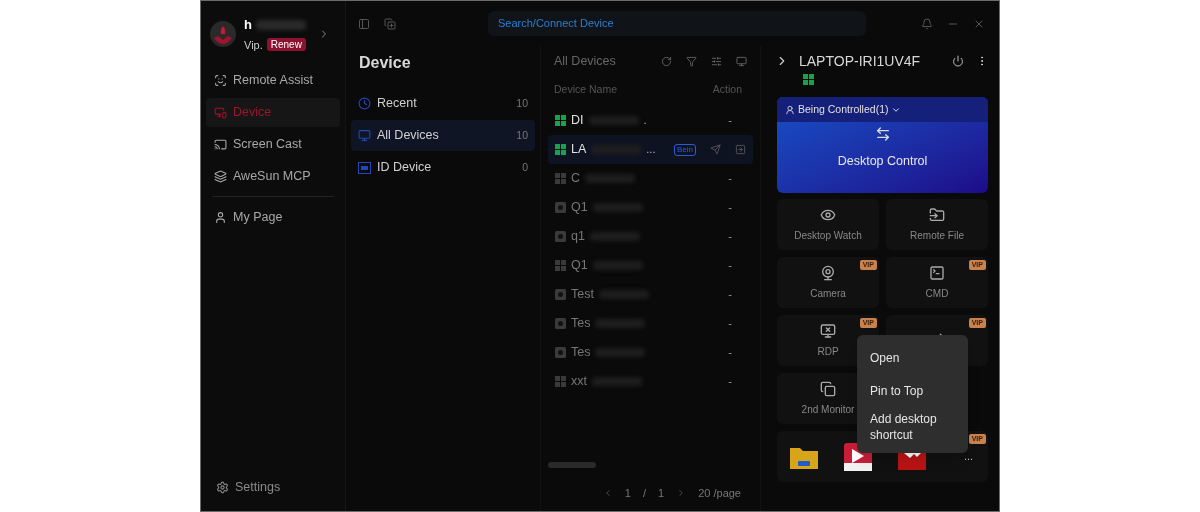  I want to click on device-name: q1, so click(578, 237).